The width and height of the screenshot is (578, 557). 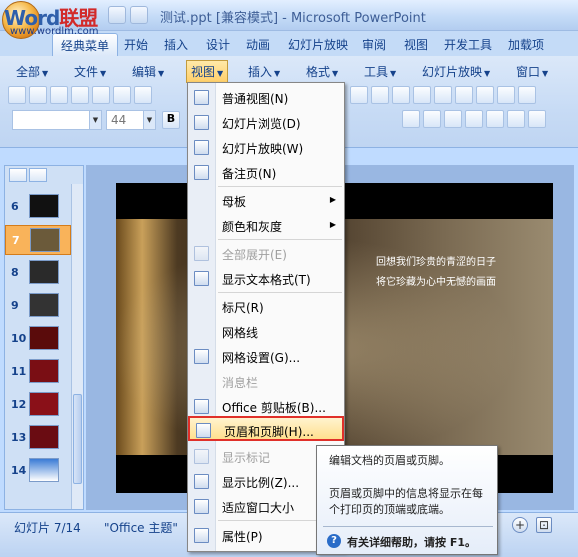 I want to click on menu-view: 视图 ▼, so click(x=207, y=71).